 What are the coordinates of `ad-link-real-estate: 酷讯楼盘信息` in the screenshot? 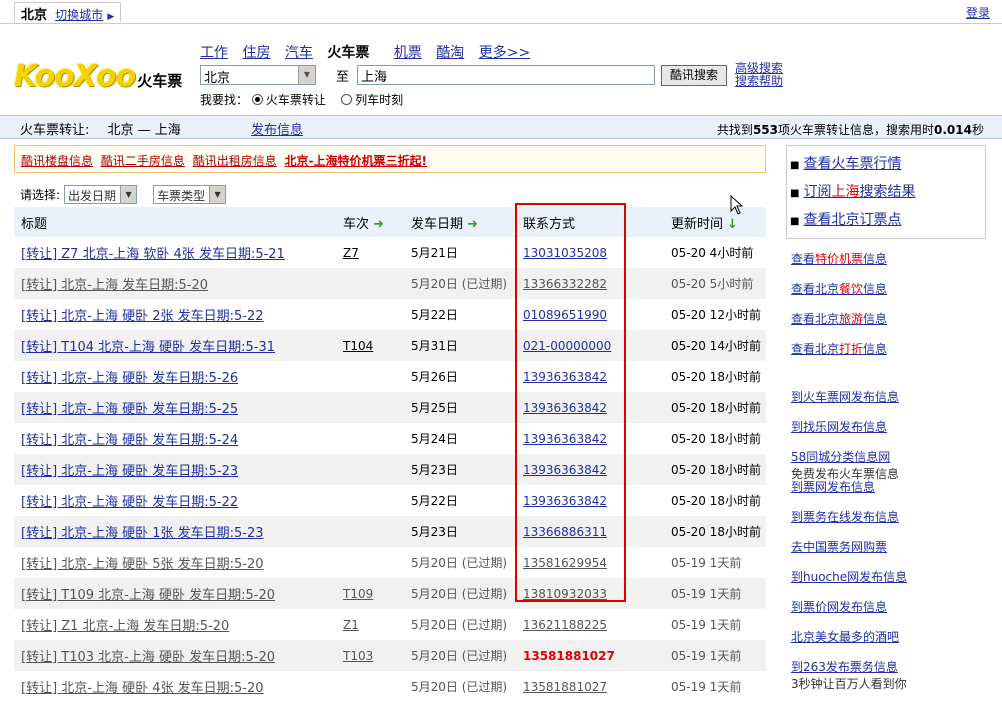 It's located at (57, 161).